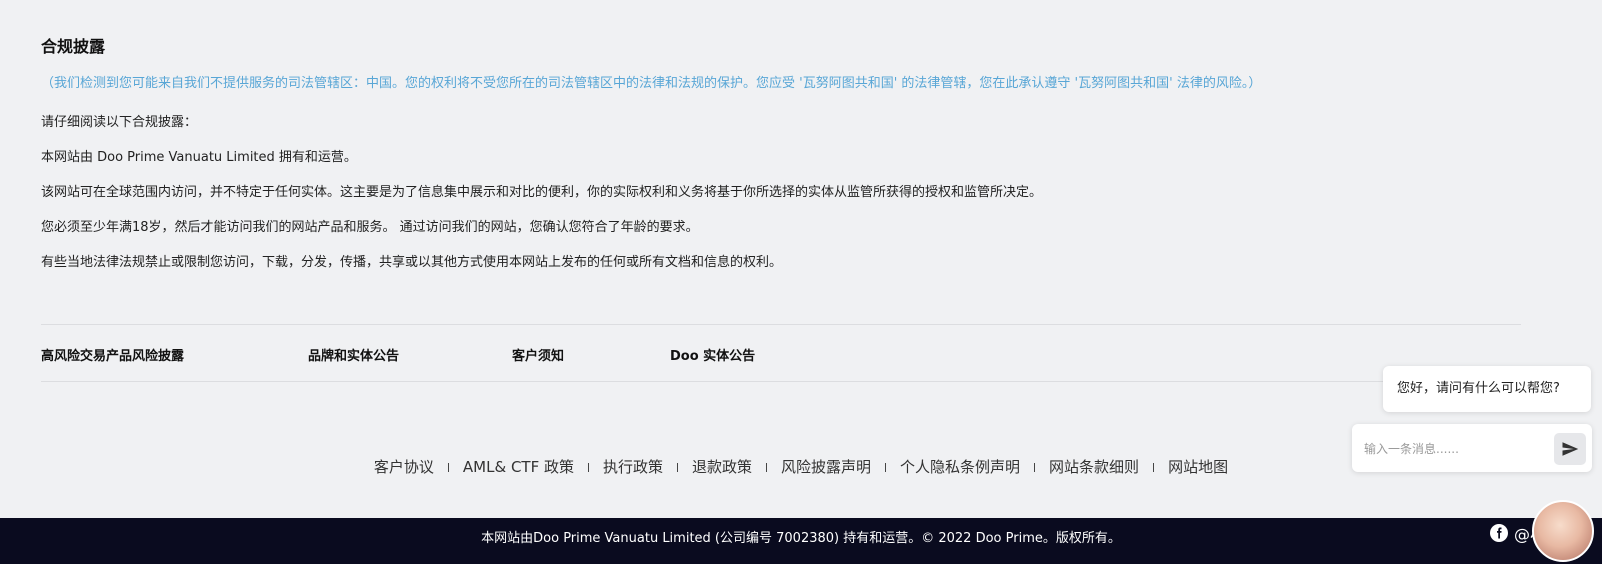  What do you see at coordinates (518, 467) in the screenshot?
I see `footer-link-aml-ctf-policy: AML& CTF 政策` at bounding box center [518, 467].